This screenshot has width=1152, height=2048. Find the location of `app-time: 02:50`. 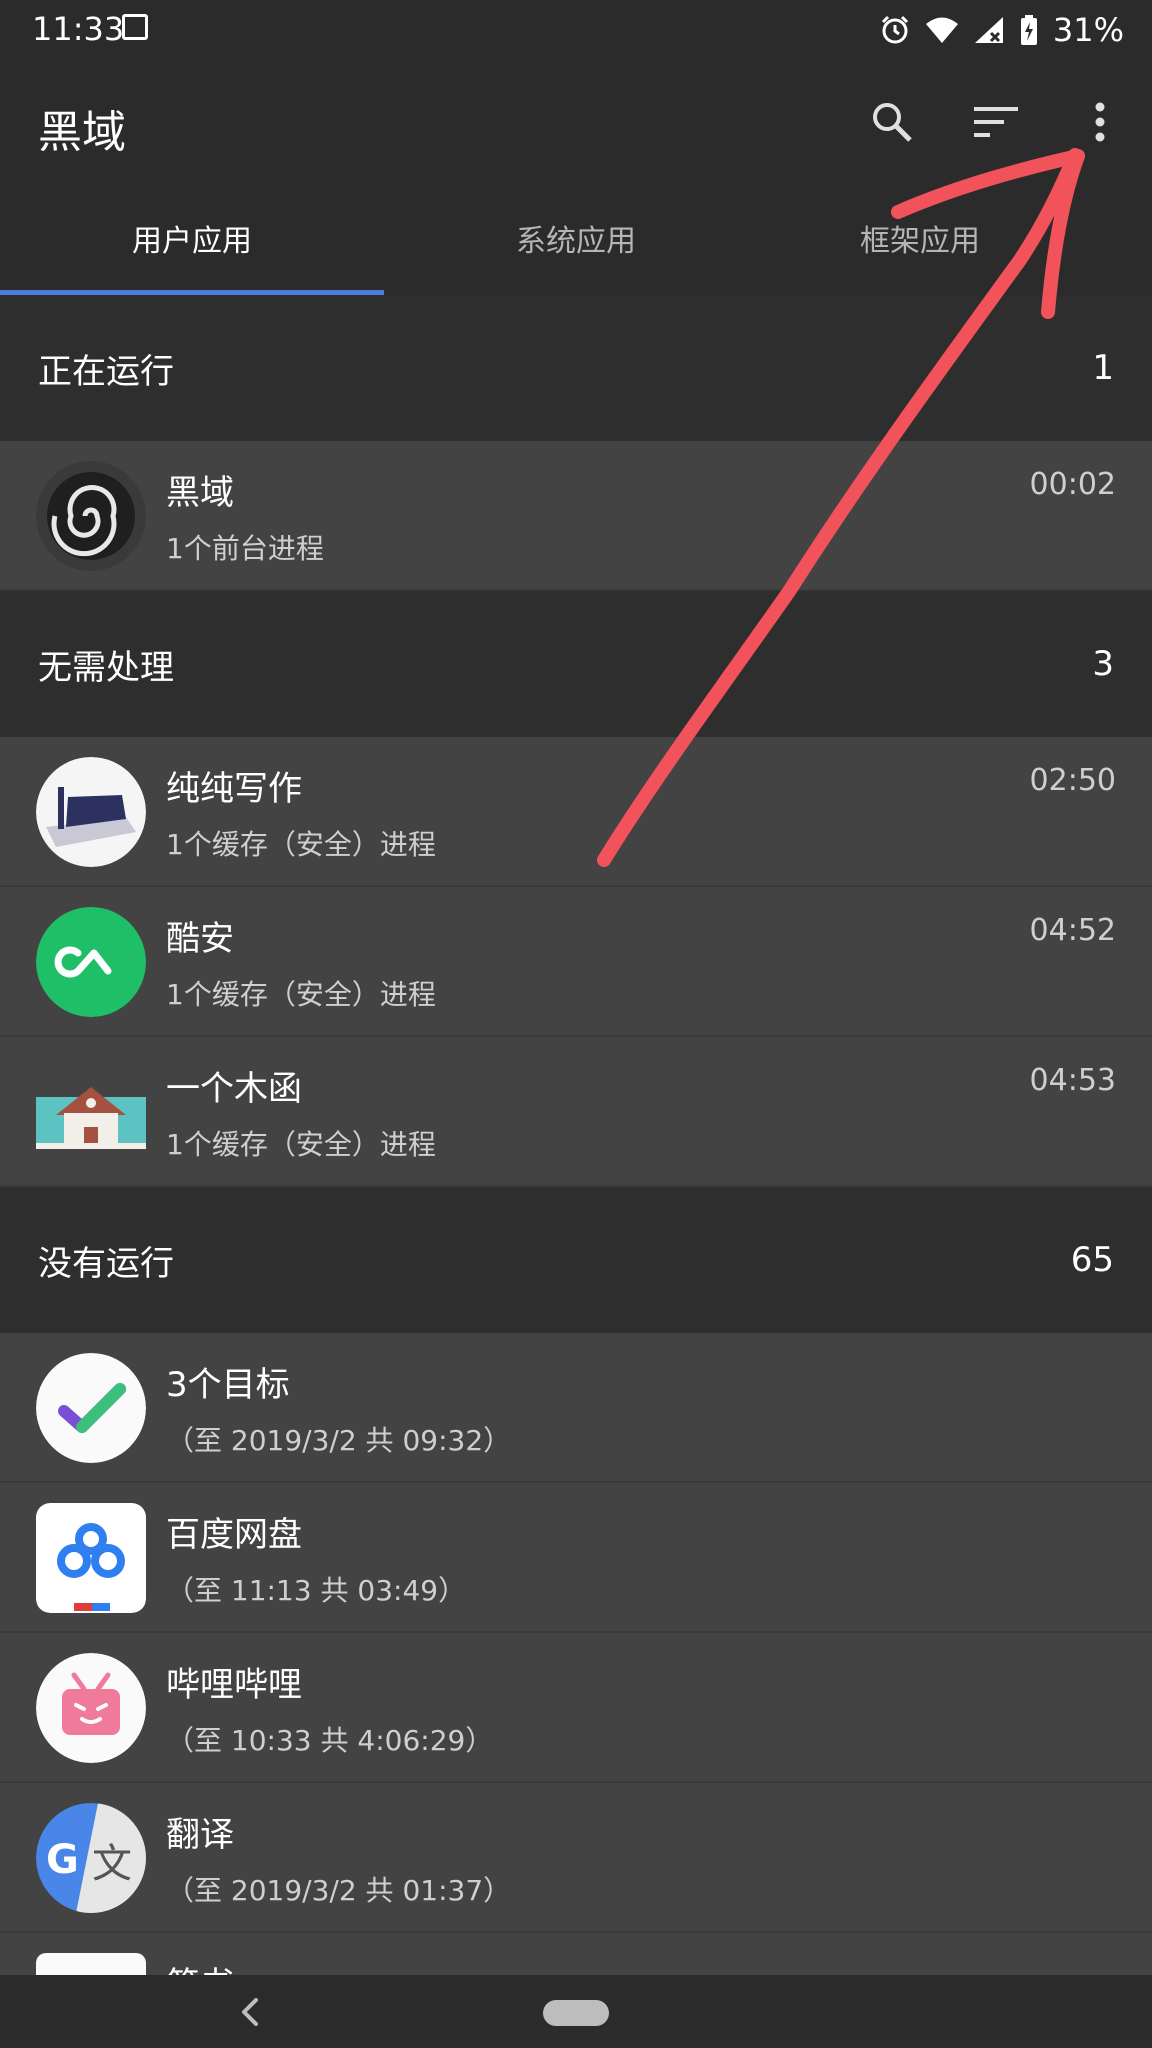

app-time: 02:50 is located at coordinates (1072, 780).